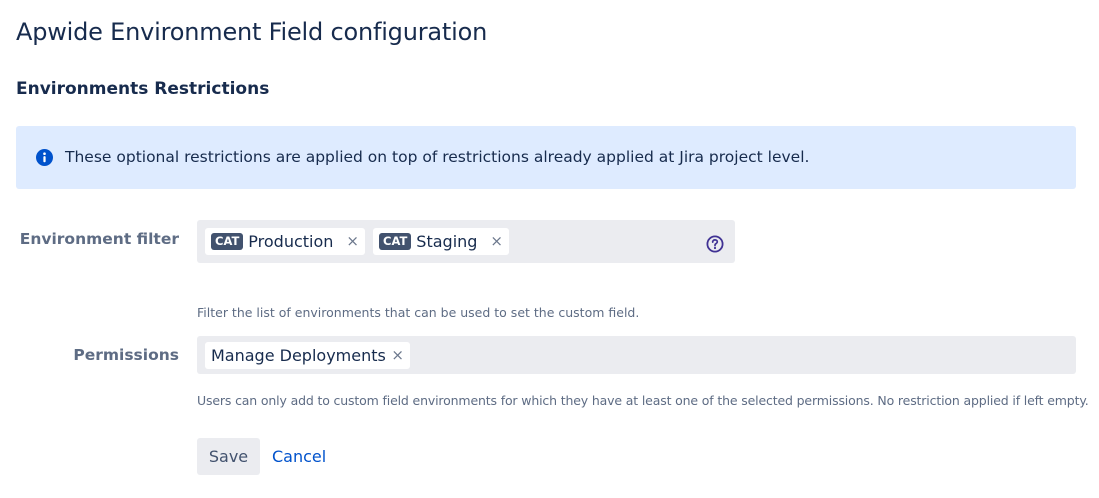 Image resolution: width=1099 pixels, height=498 pixels. What do you see at coordinates (298, 355) in the screenshot?
I see `chip-label: Manage Deployments` at bounding box center [298, 355].